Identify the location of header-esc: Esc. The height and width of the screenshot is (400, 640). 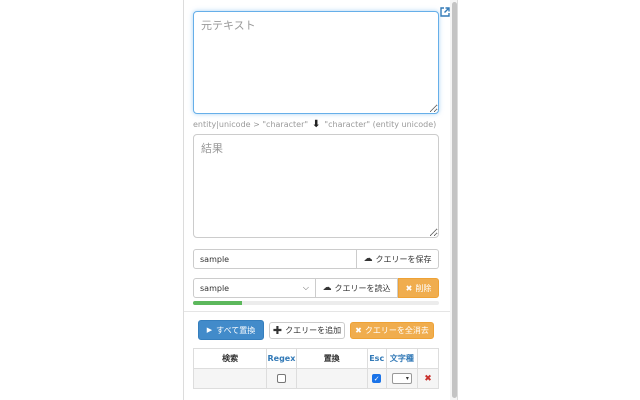
(376, 358).